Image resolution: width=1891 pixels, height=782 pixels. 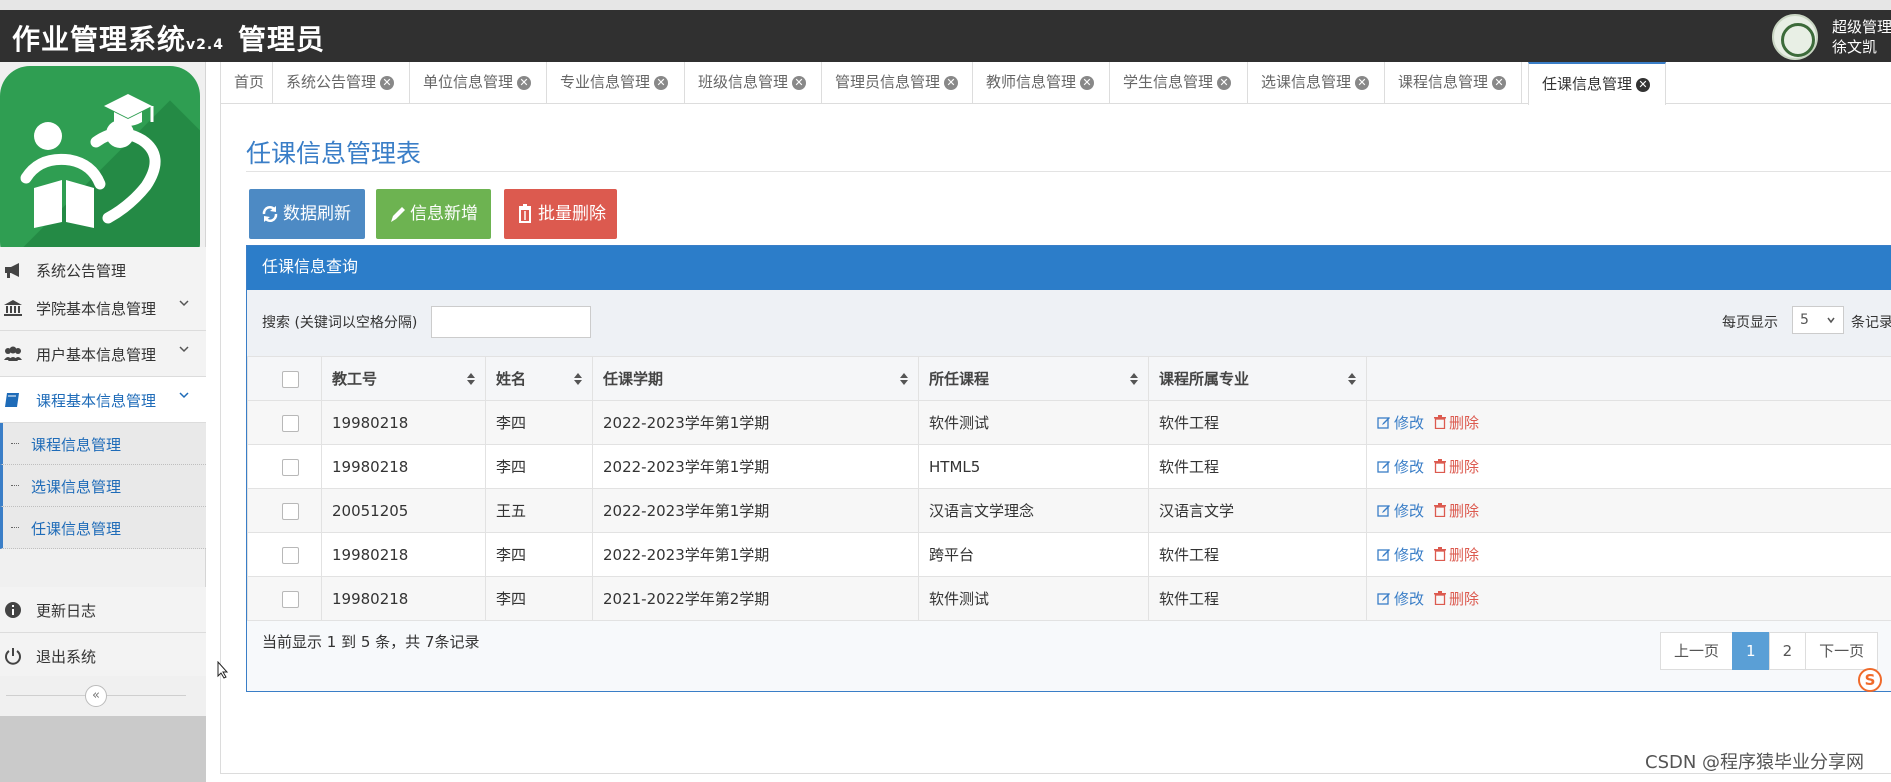 What do you see at coordinates (1787, 651) in the screenshot?
I see `page-button-2: 2` at bounding box center [1787, 651].